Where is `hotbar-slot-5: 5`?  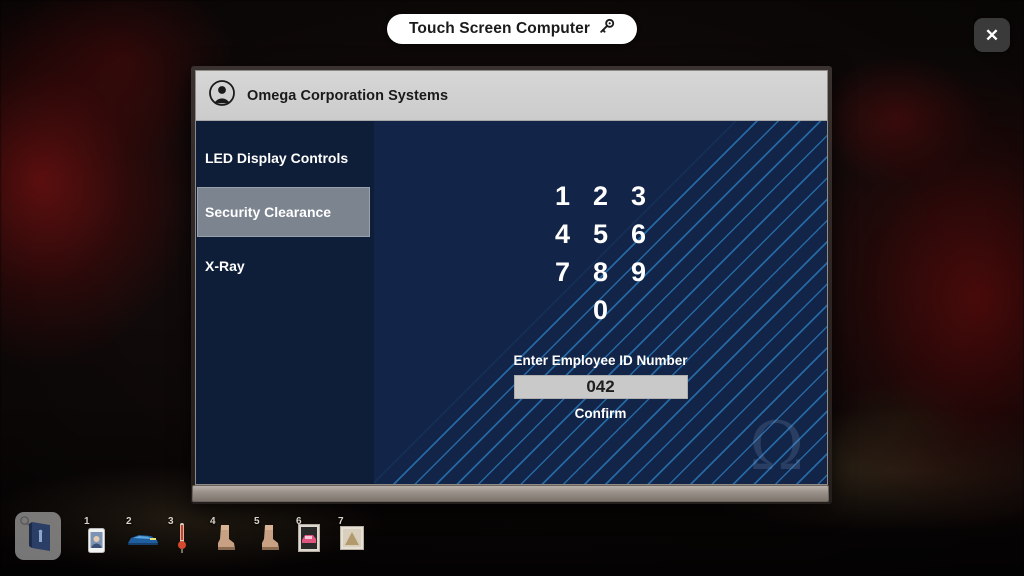 hotbar-slot-5: 5 is located at coordinates (271, 537).